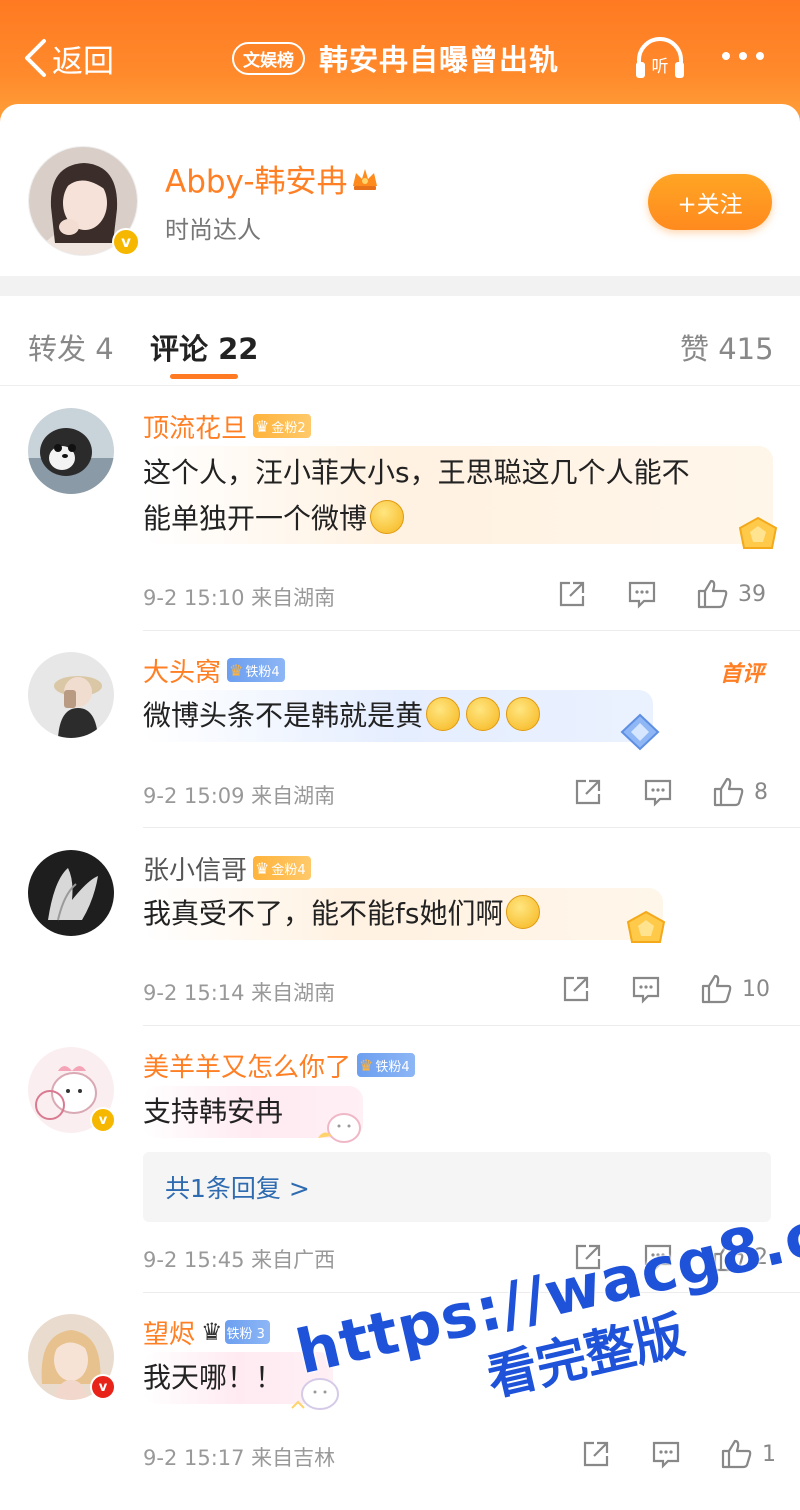 This screenshot has width=800, height=1510. Describe the element at coordinates (731, 594) in the screenshot. I see `like-button: 39` at that location.